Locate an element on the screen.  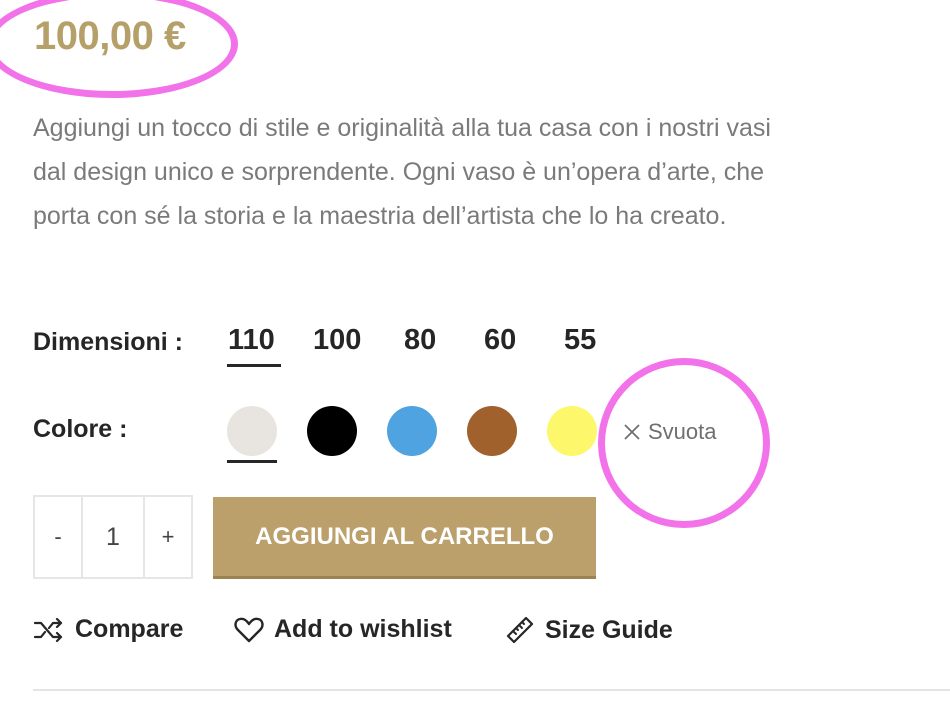
color-swatch-blue is located at coordinates (412, 431).